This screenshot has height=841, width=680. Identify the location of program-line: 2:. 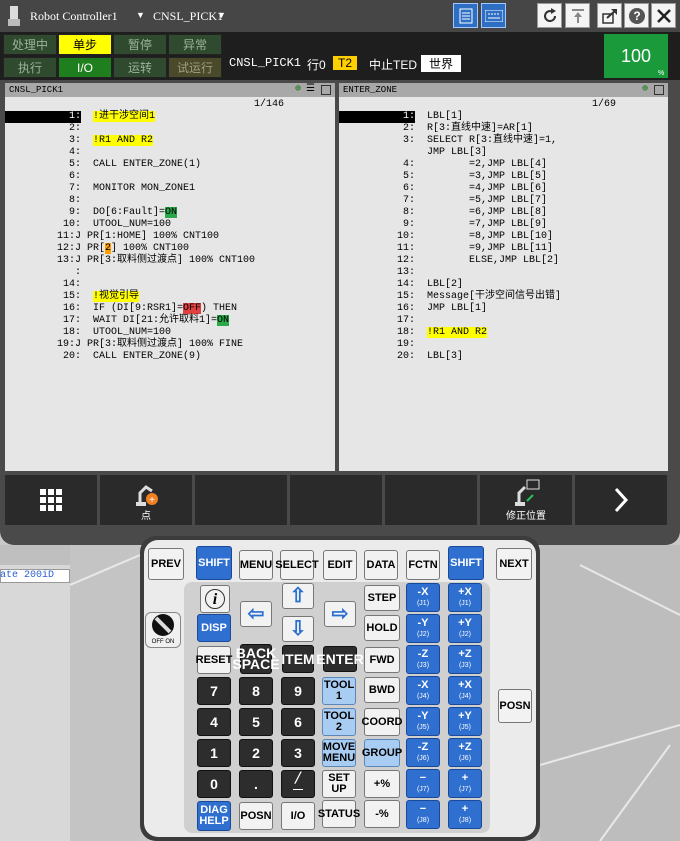
(43, 129).